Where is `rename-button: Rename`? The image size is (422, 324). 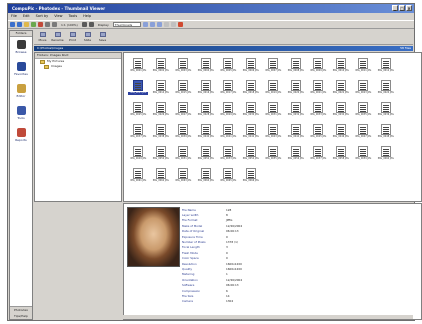 rename-button: Rename is located at coordinates (57, 36).